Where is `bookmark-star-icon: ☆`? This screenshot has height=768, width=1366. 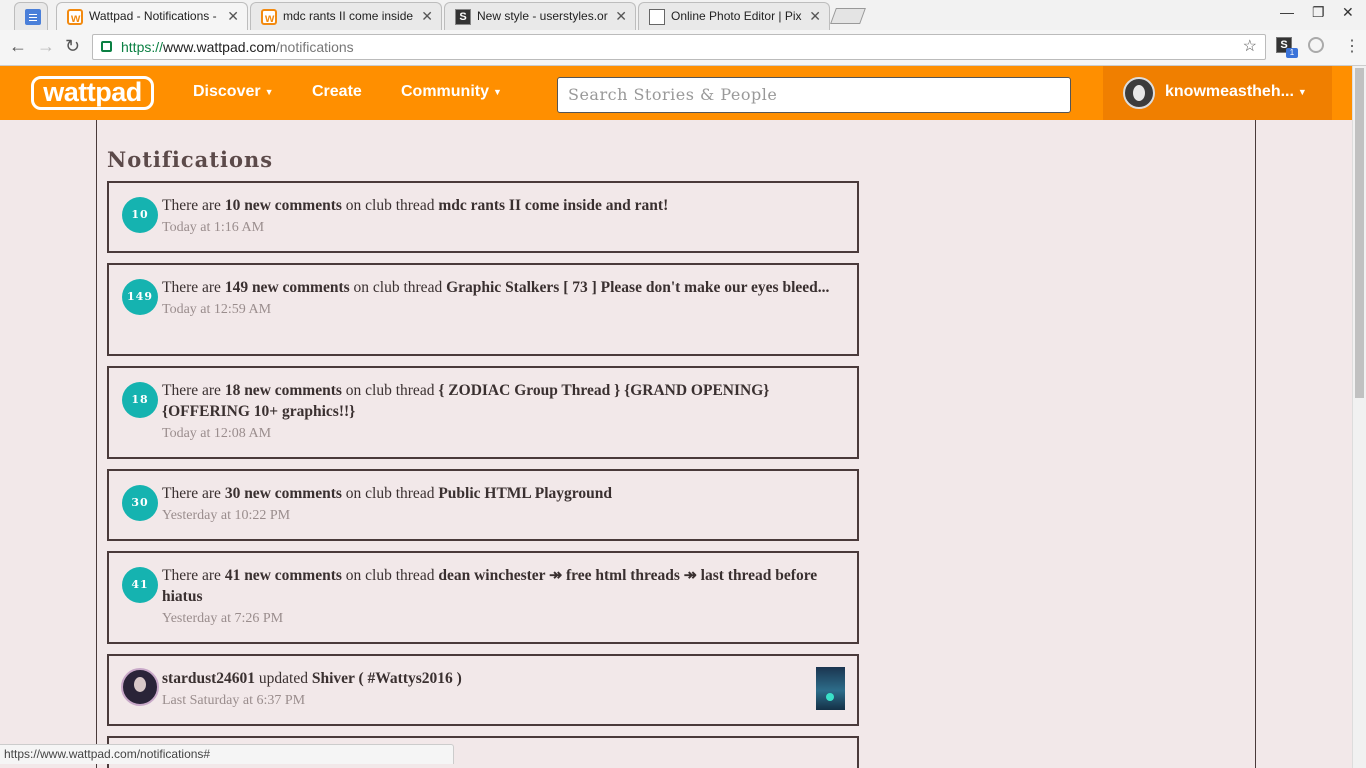
bookmark-star-icon: ☆ is located at coordinates (1250, 47).